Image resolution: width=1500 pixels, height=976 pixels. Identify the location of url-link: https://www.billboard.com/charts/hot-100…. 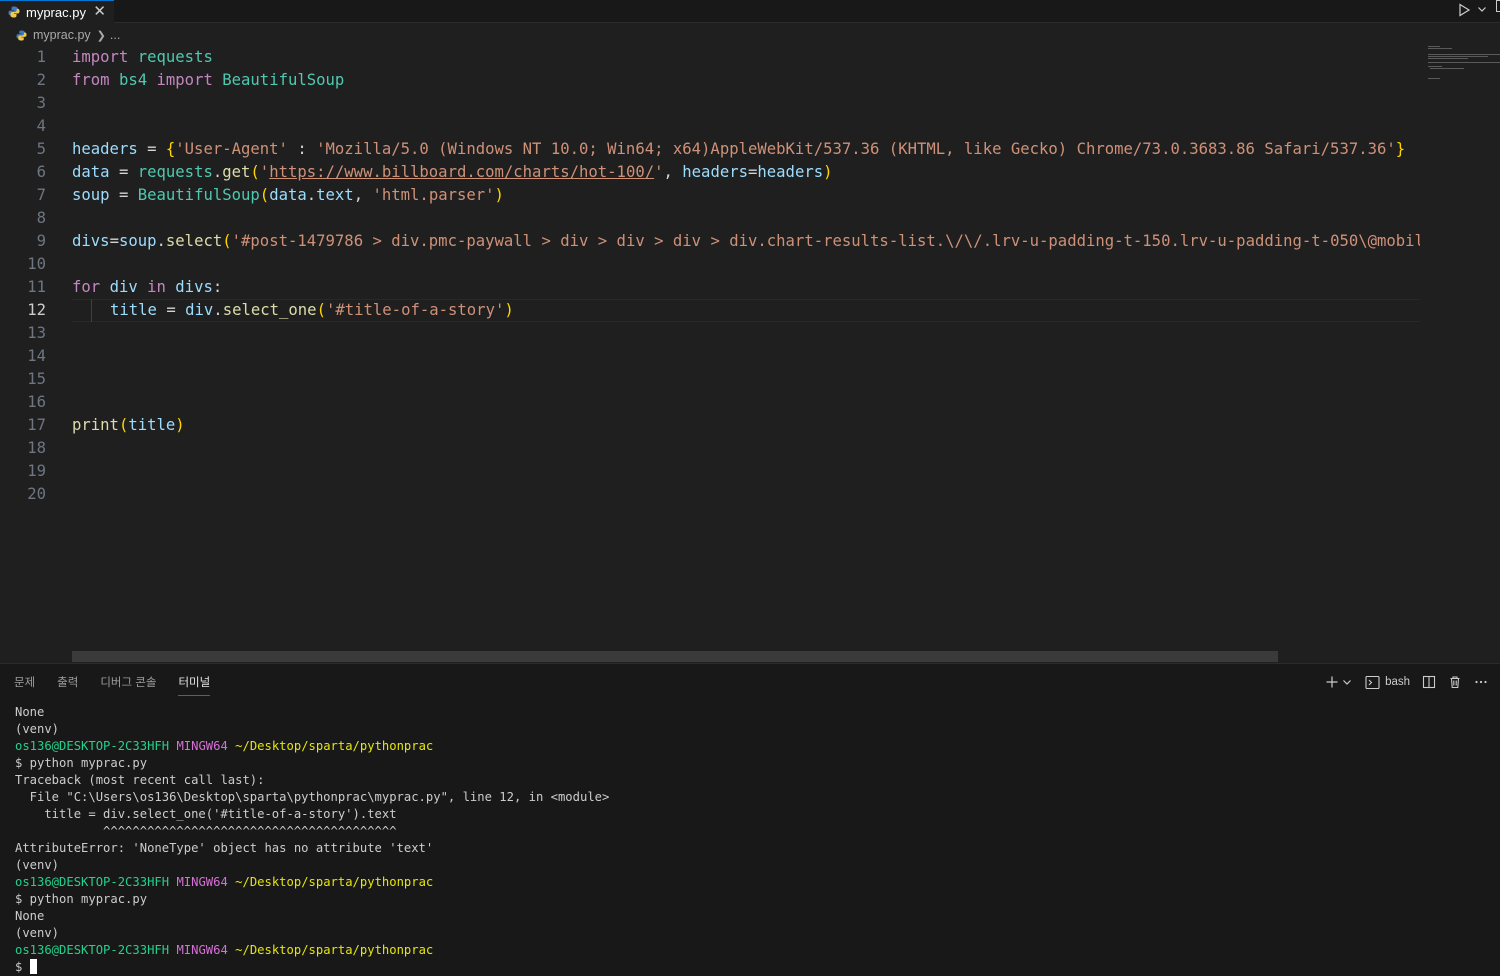
(461, 172).